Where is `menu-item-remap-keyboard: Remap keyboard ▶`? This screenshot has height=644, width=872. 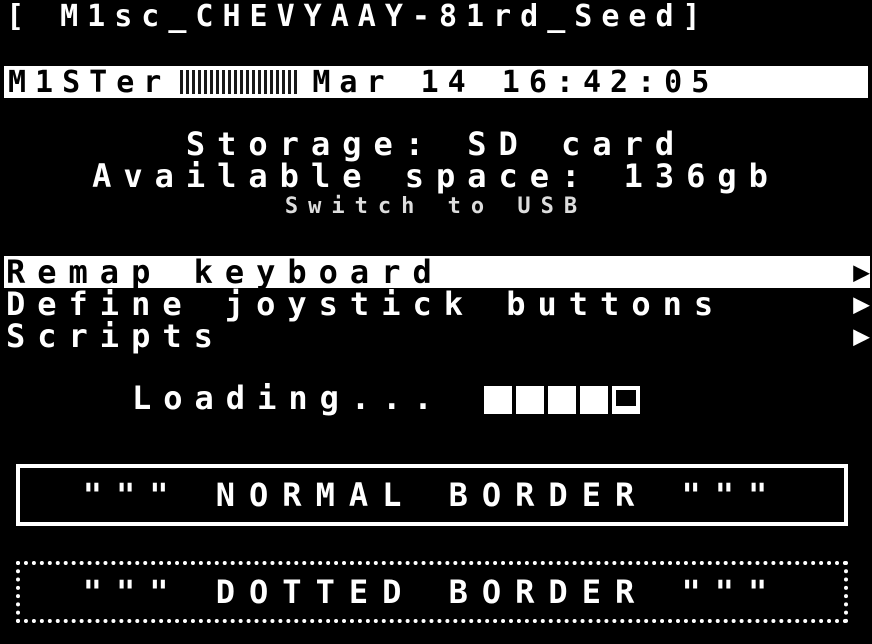
menu-item-remap-keyboard: Remap keyboard ▶ is located at coordinates (437, 272).